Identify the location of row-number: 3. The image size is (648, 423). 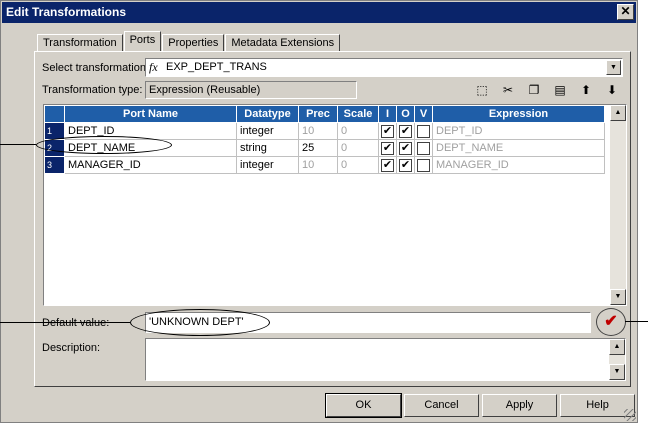
(54, 165).